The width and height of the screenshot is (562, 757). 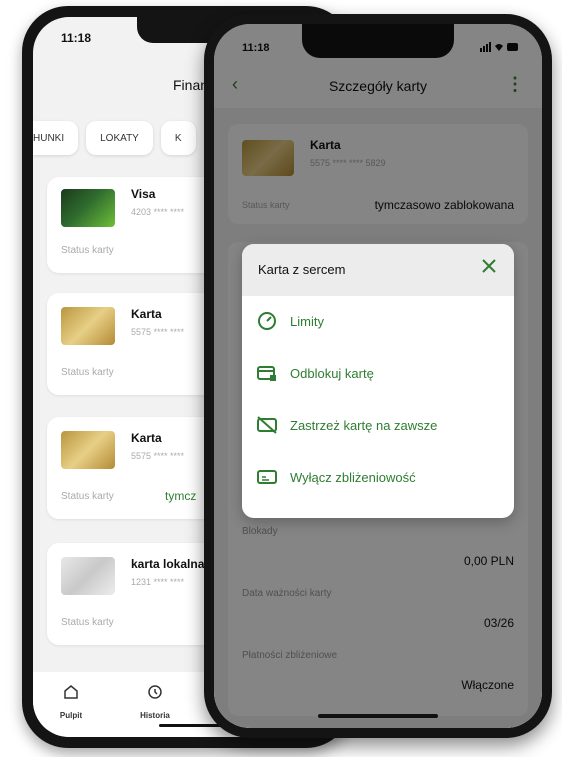 What do you see at coordinates (158, 582) in the screenshot?
I see `card-number: 1231 **** ****` at bounding box center [158, 582].